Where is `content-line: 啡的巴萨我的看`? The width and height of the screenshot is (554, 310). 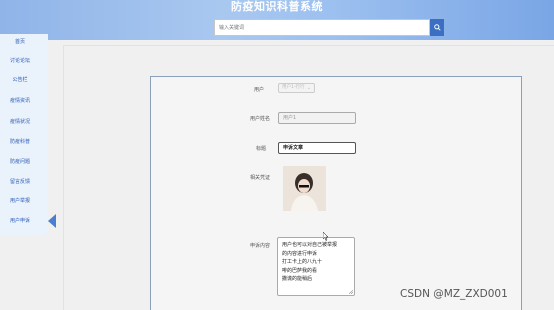
content-line: 啡的巴萨我的看 is located at coordinates (300, 270).